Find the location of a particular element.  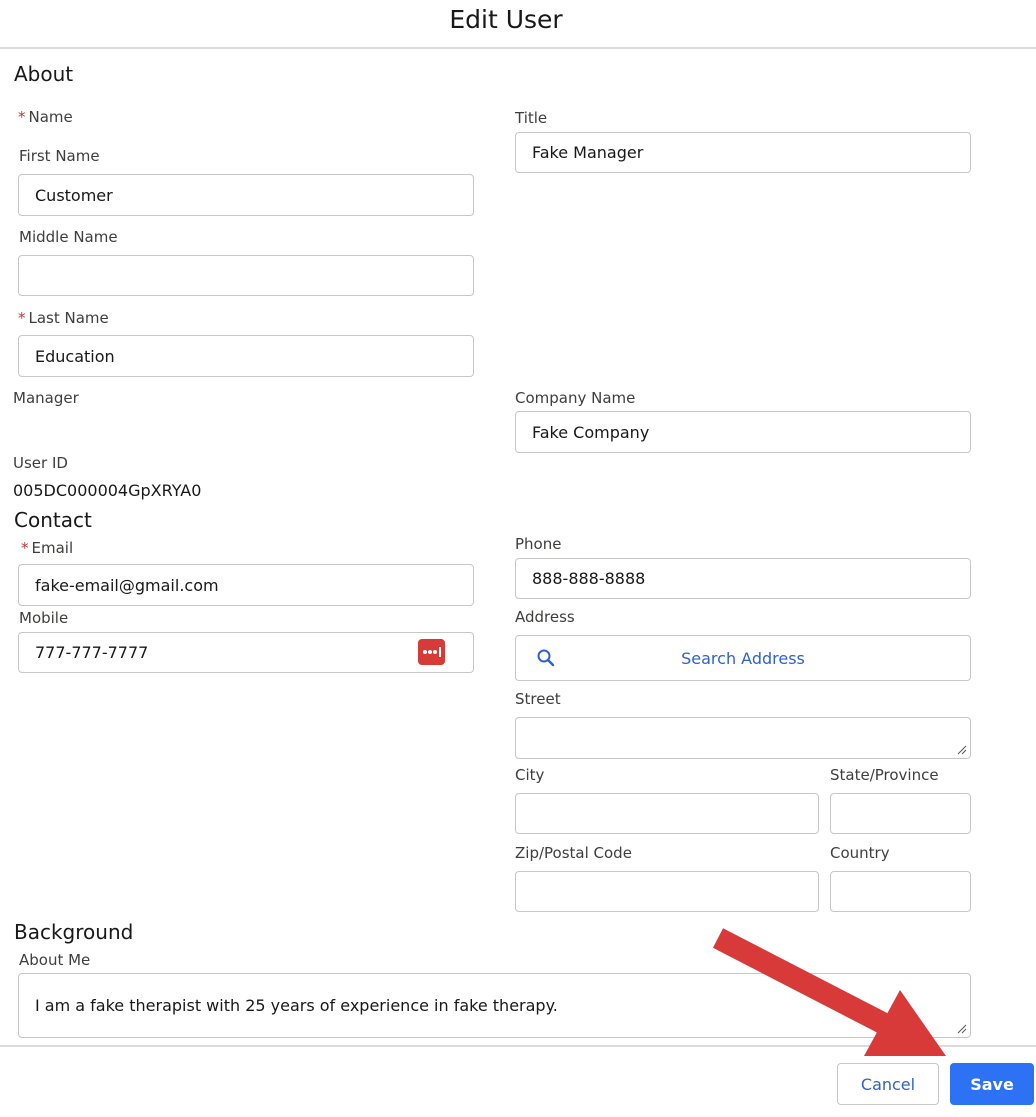

user-id-label: User ID is located at coordinates (40, 463).